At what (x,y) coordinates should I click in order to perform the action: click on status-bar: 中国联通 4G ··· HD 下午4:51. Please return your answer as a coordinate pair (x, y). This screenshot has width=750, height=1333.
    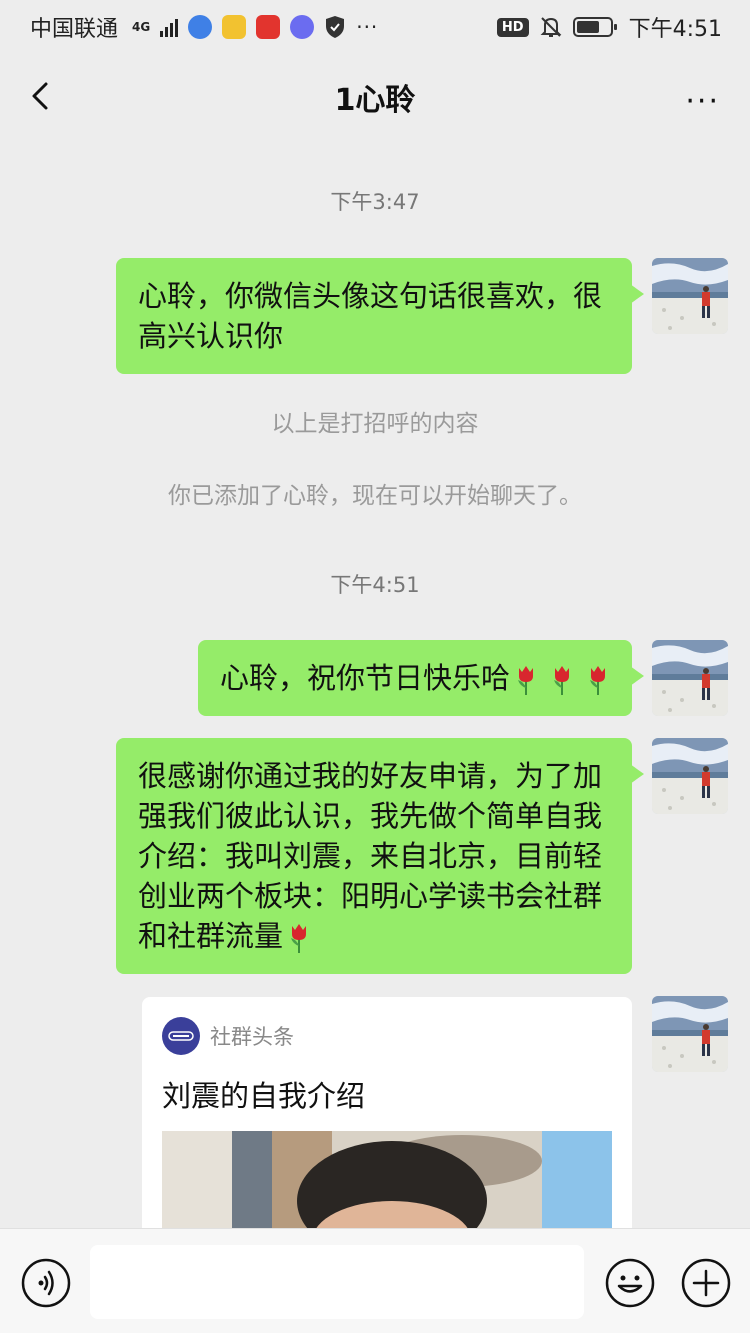
    Looking at the image, I should click on (375, 27).